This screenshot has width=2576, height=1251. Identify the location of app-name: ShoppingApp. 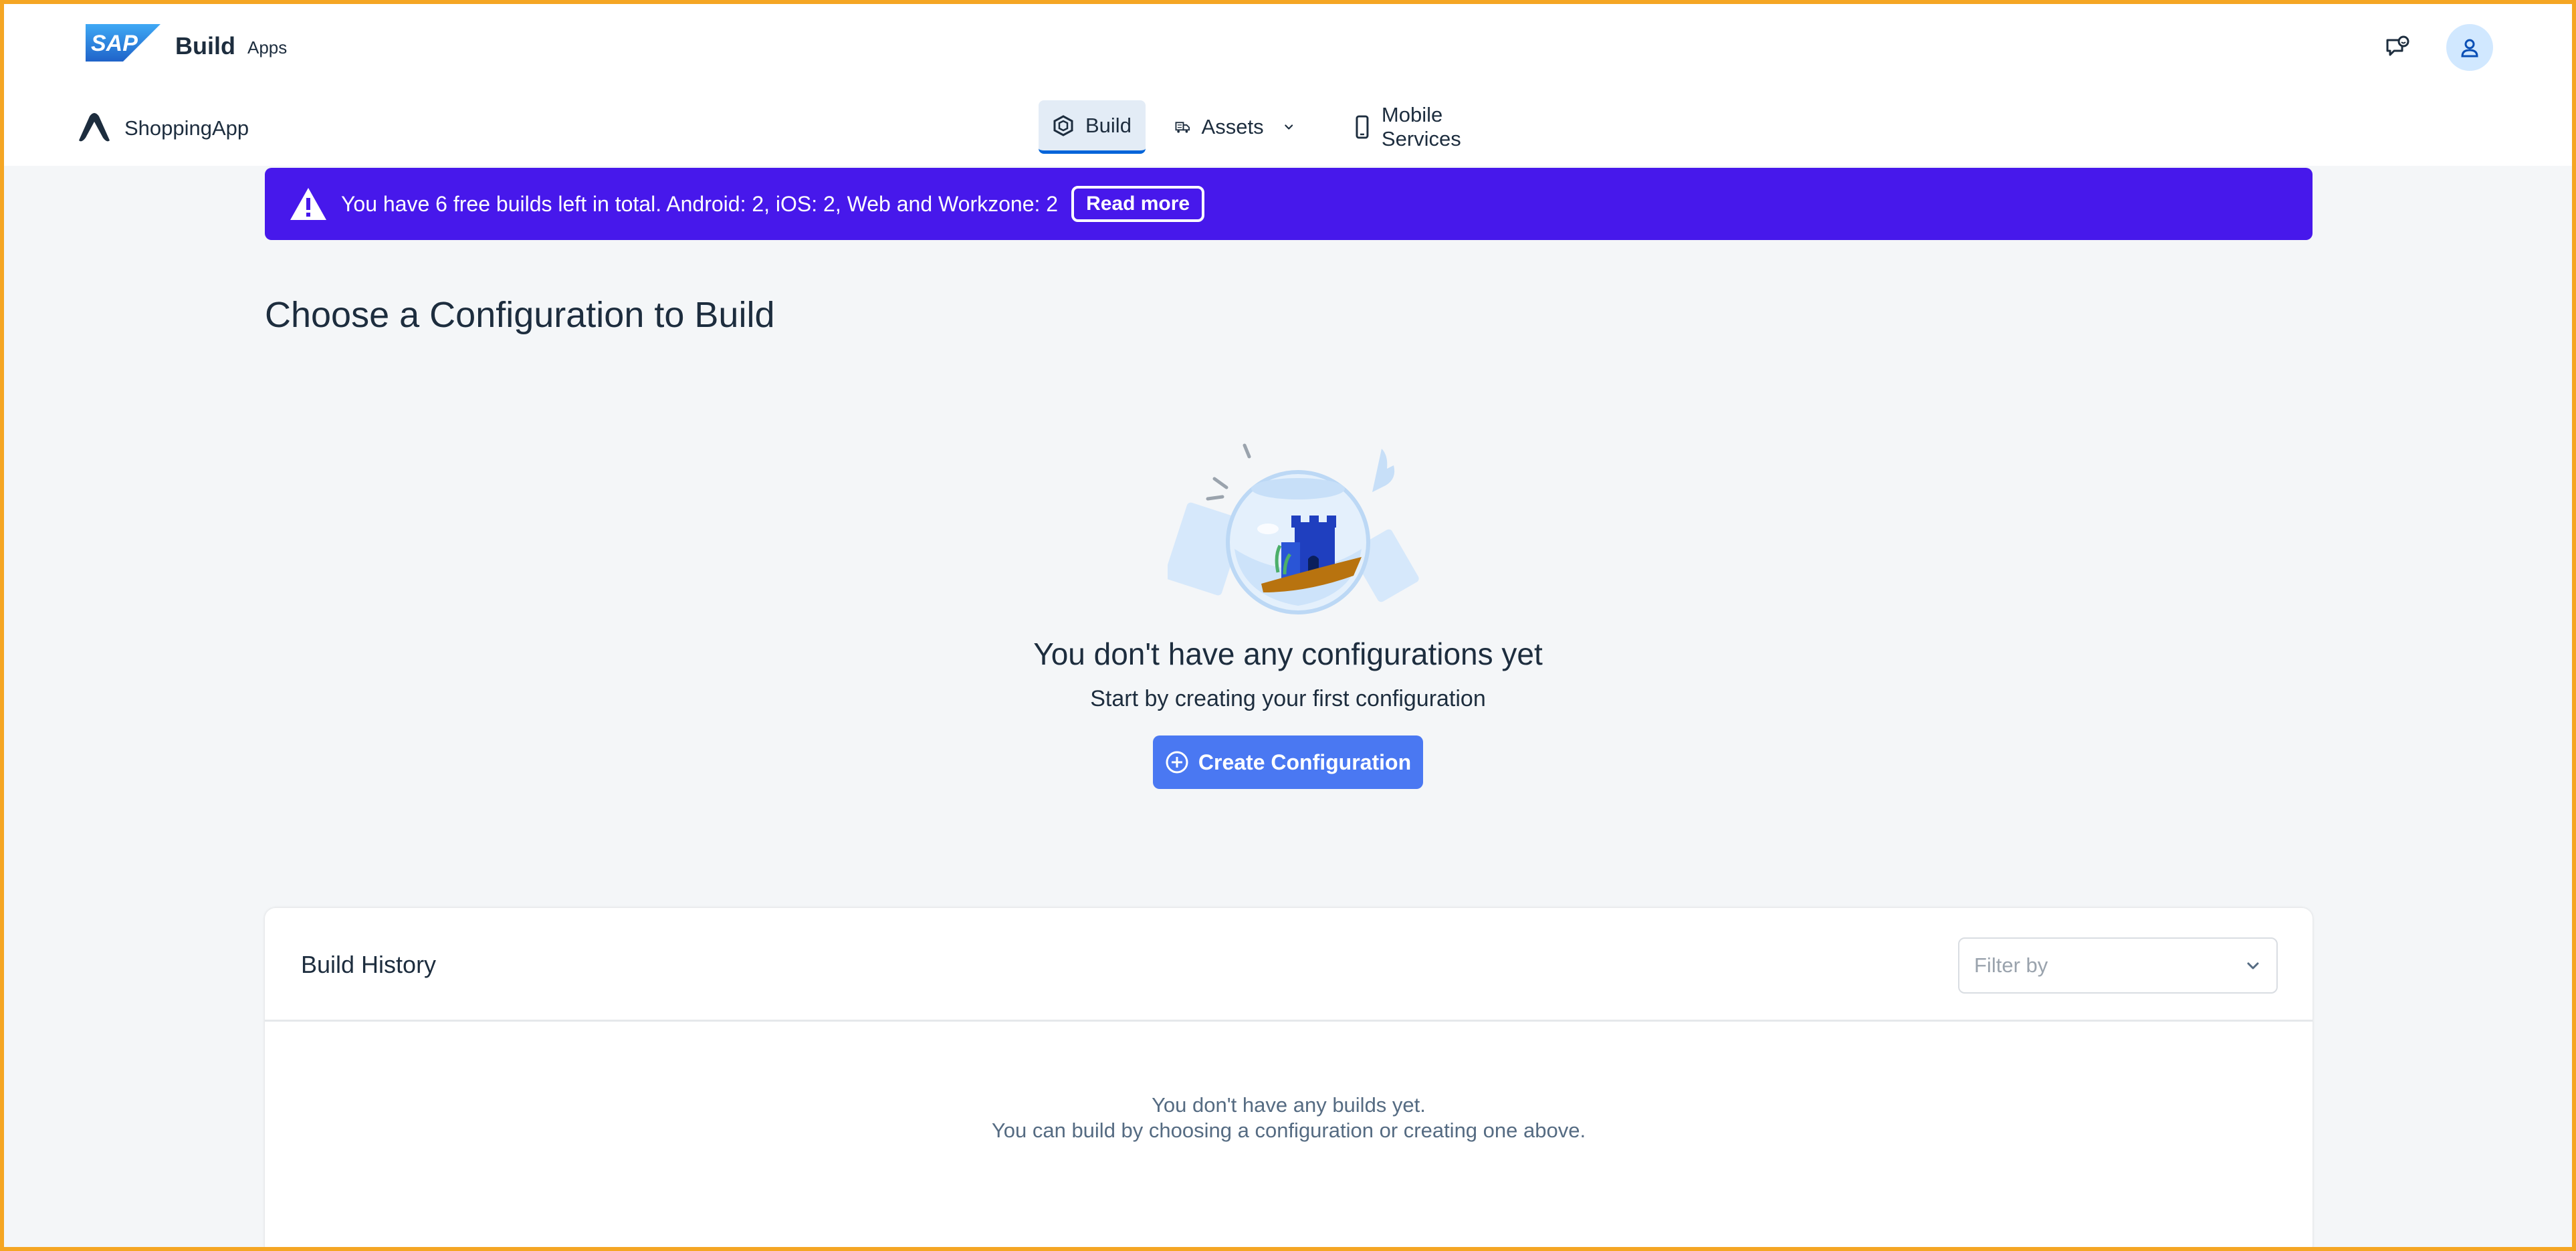
(186, 128).